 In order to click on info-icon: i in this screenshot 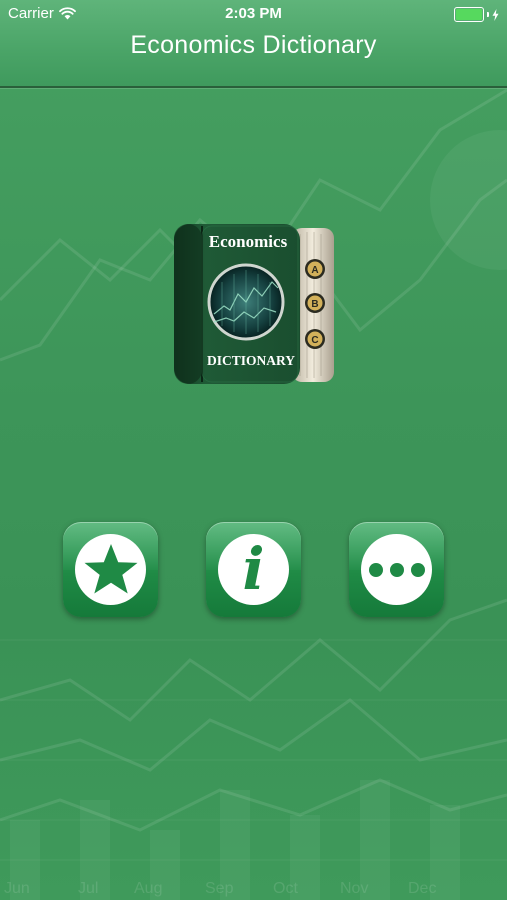, I will do `click(253, 568)`.